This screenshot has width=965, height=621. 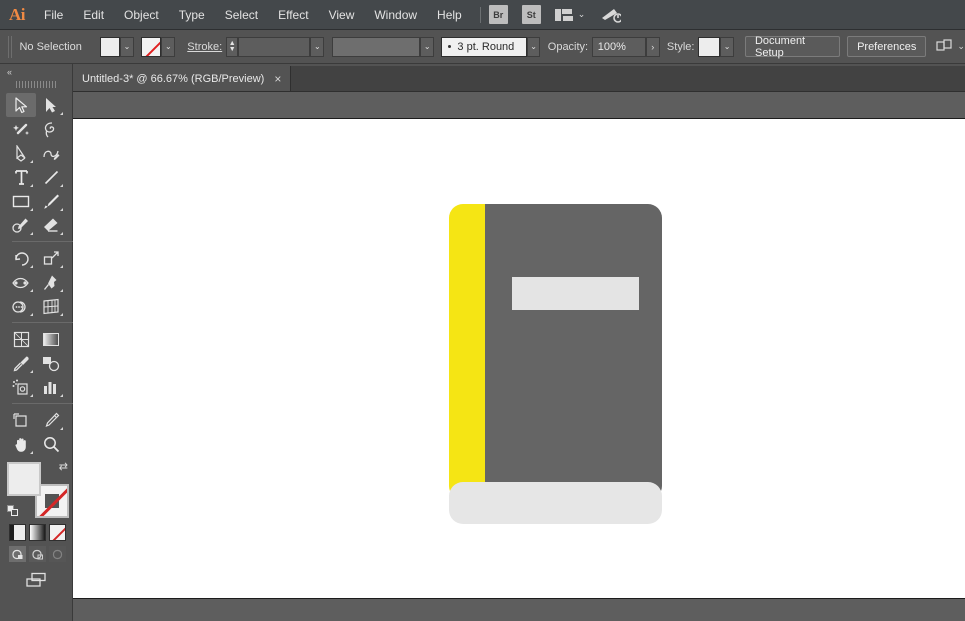 I want to click on document-tab: Untitled-3* @ 66.67% (RGB/Preview) ×, so click(x=182, y=78).